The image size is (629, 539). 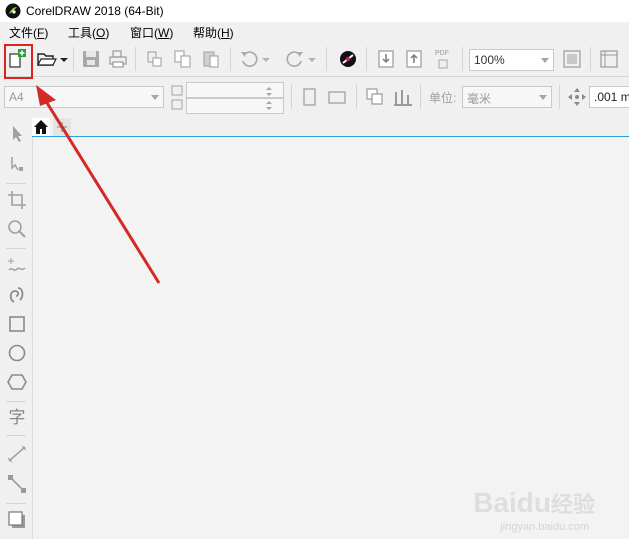 I want to click on zoom-level-combo: 100%, so click(x=511, y=60).